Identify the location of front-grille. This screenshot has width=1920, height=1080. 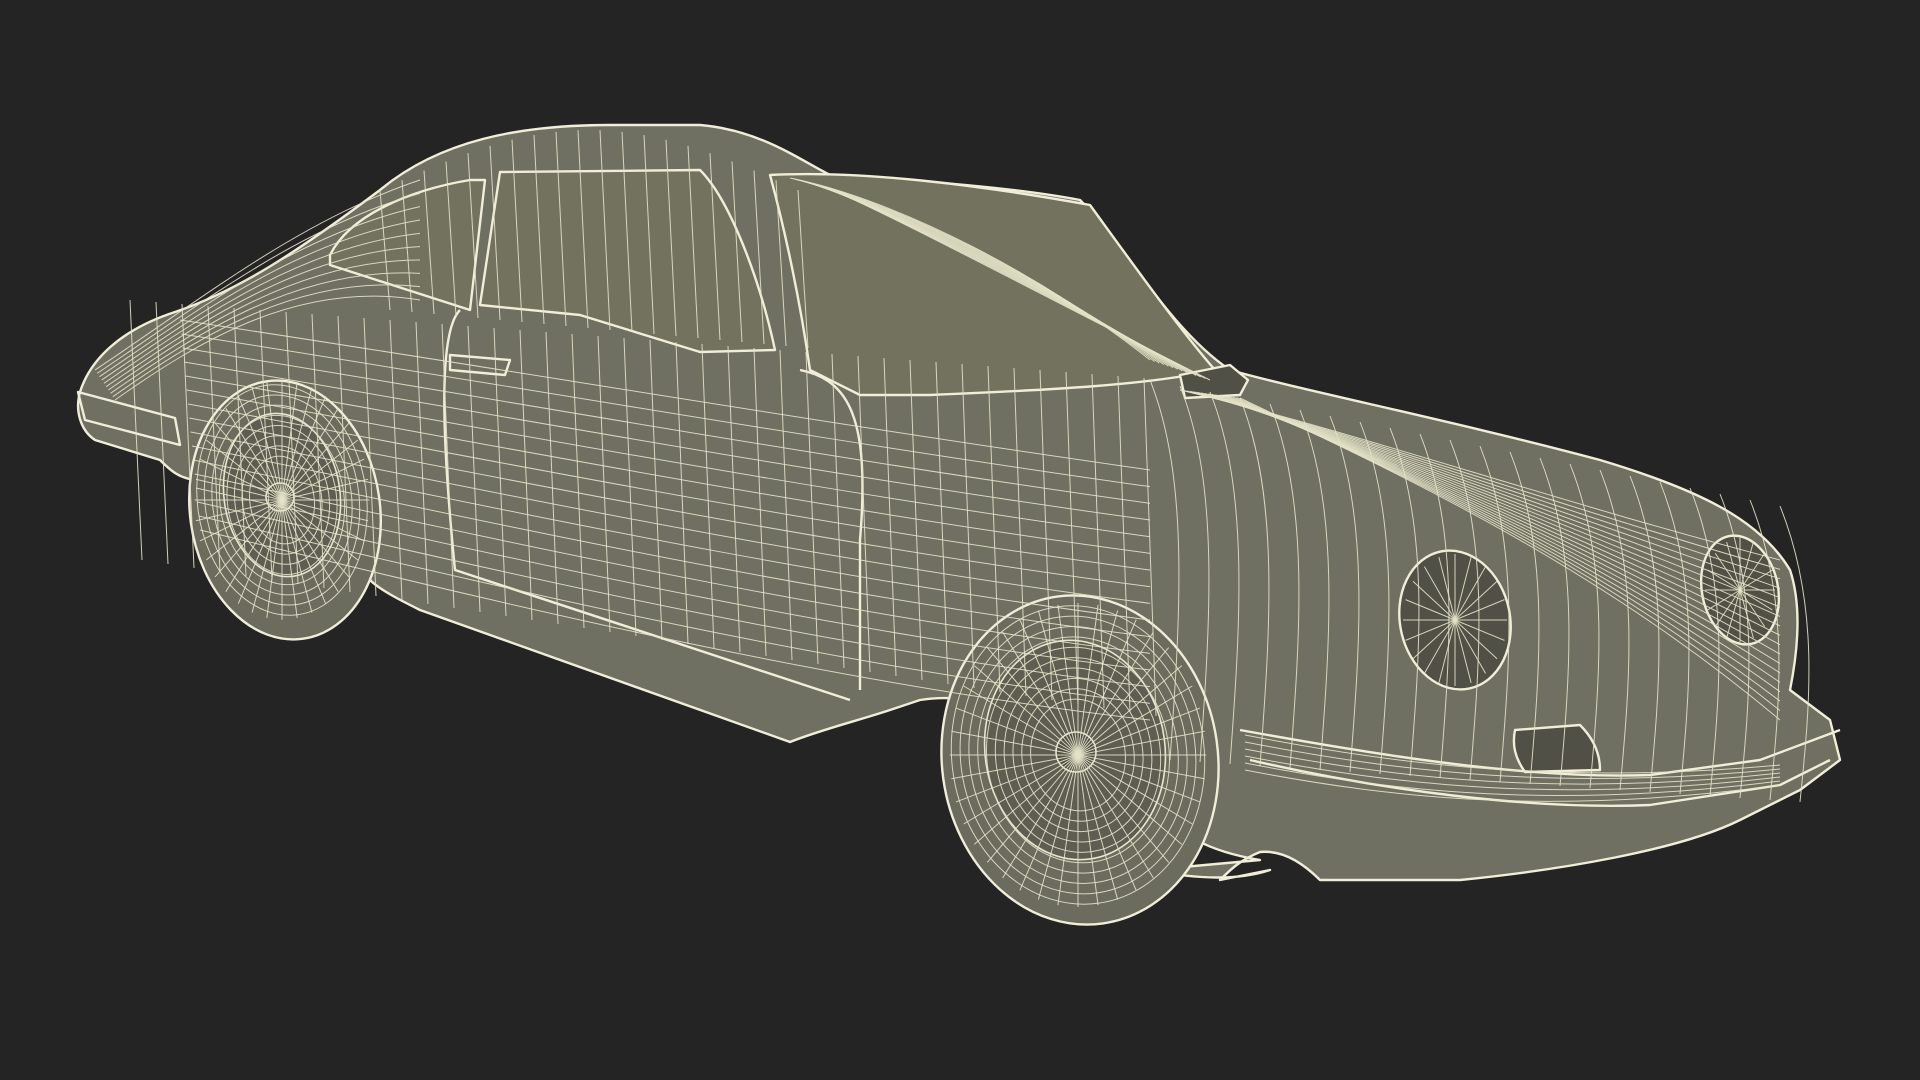
(1557, 748).